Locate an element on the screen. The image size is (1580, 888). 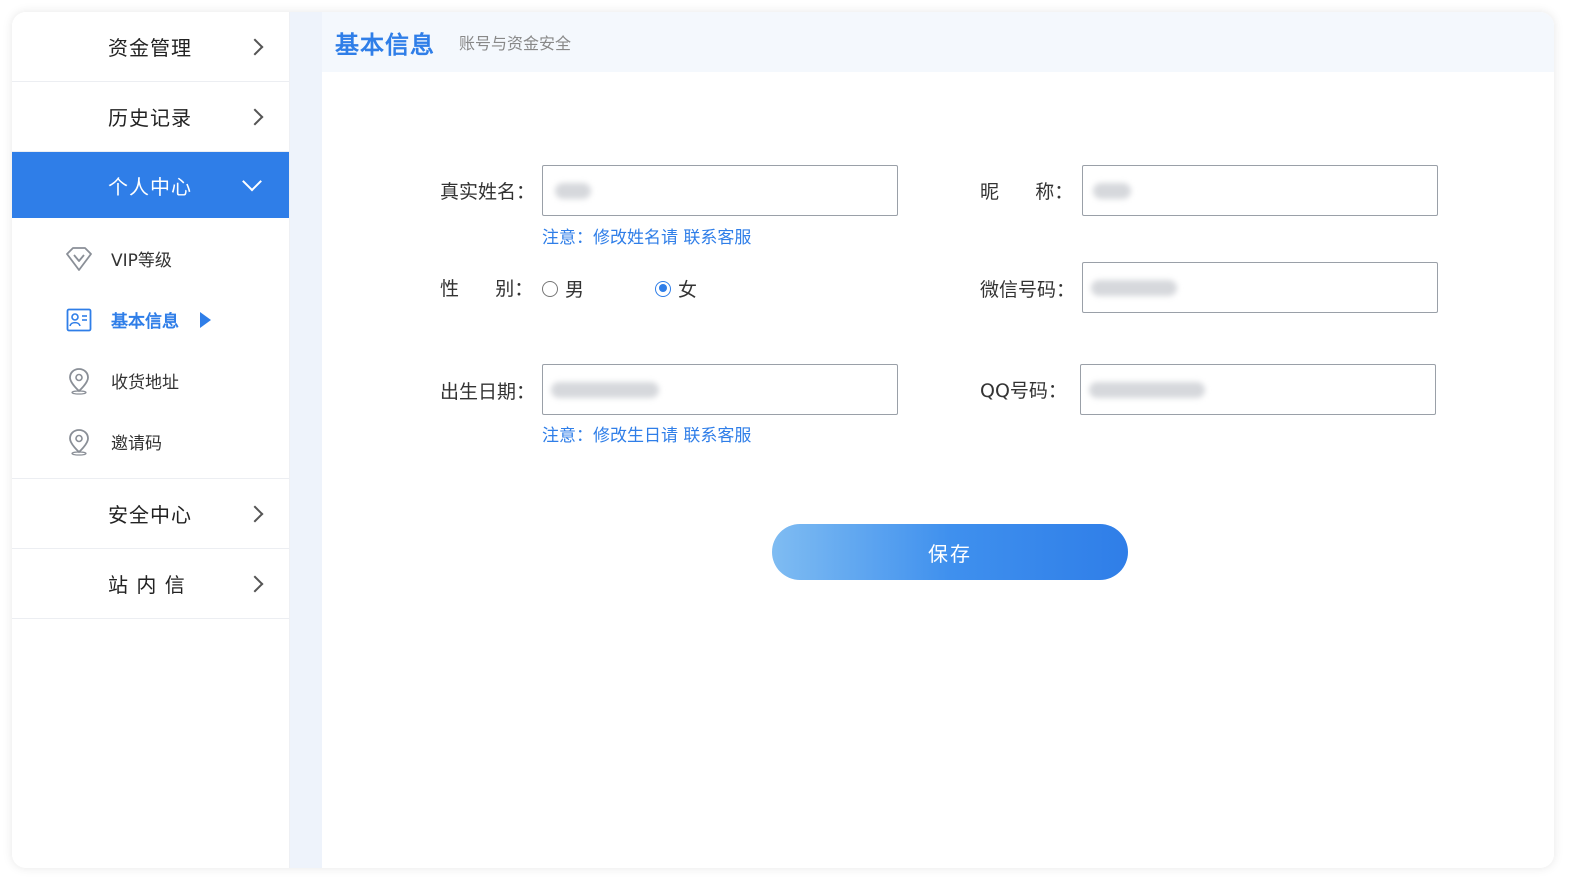
sidebar-subitem-basic-info: 基本信息 is located at coordinates (150, 319).